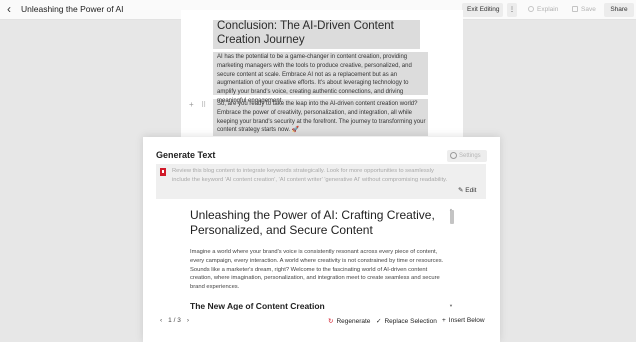 The image size is (636, 342). Describe the element at coordinates (619, 10) in the screenshot. I see `share-button: Share` at that location.